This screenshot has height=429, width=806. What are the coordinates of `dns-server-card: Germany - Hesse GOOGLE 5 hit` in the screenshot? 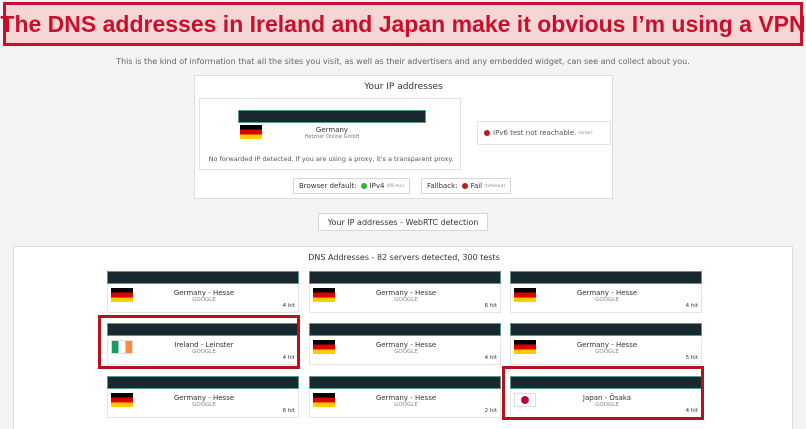 It's located at (606, 345).